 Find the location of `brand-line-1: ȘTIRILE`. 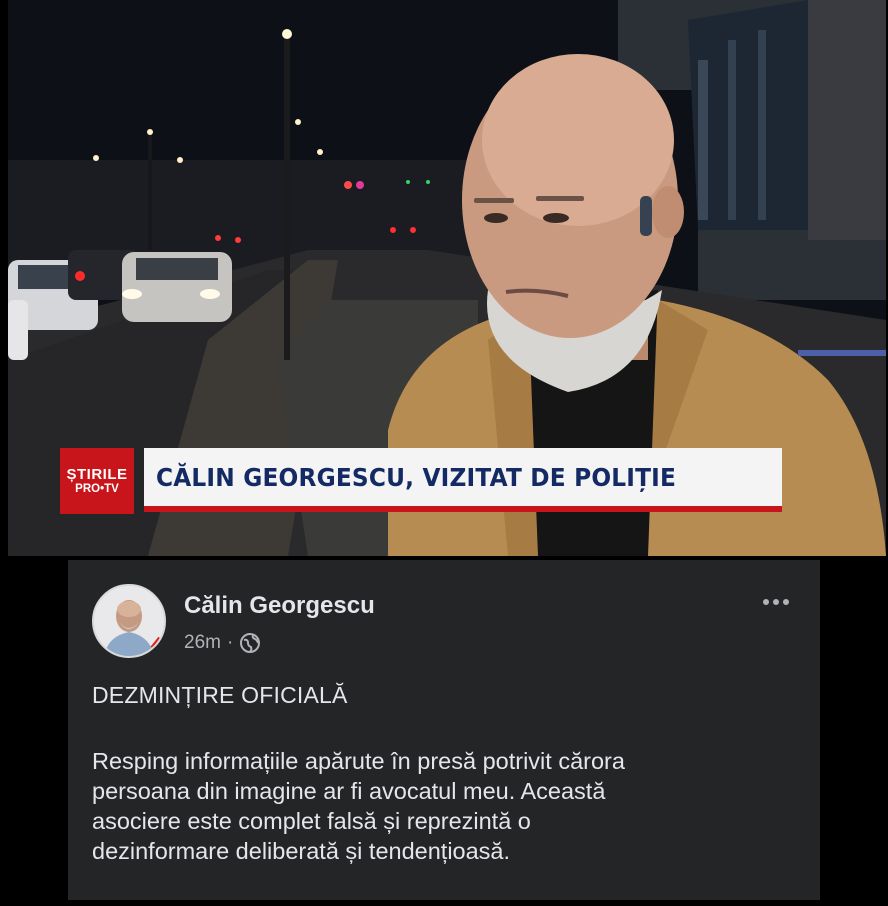

brand-line-1: ȘTIRILE is located at coordinates (97, 475).